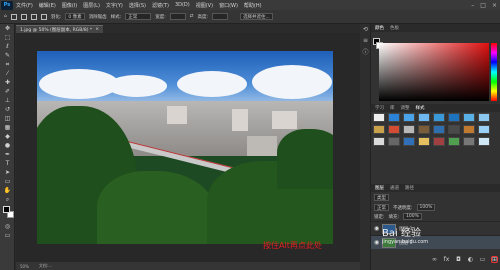 This screenshot has width=500, height=270. I want to click on eraser-tool-icon: ◫, so click(7, 118).